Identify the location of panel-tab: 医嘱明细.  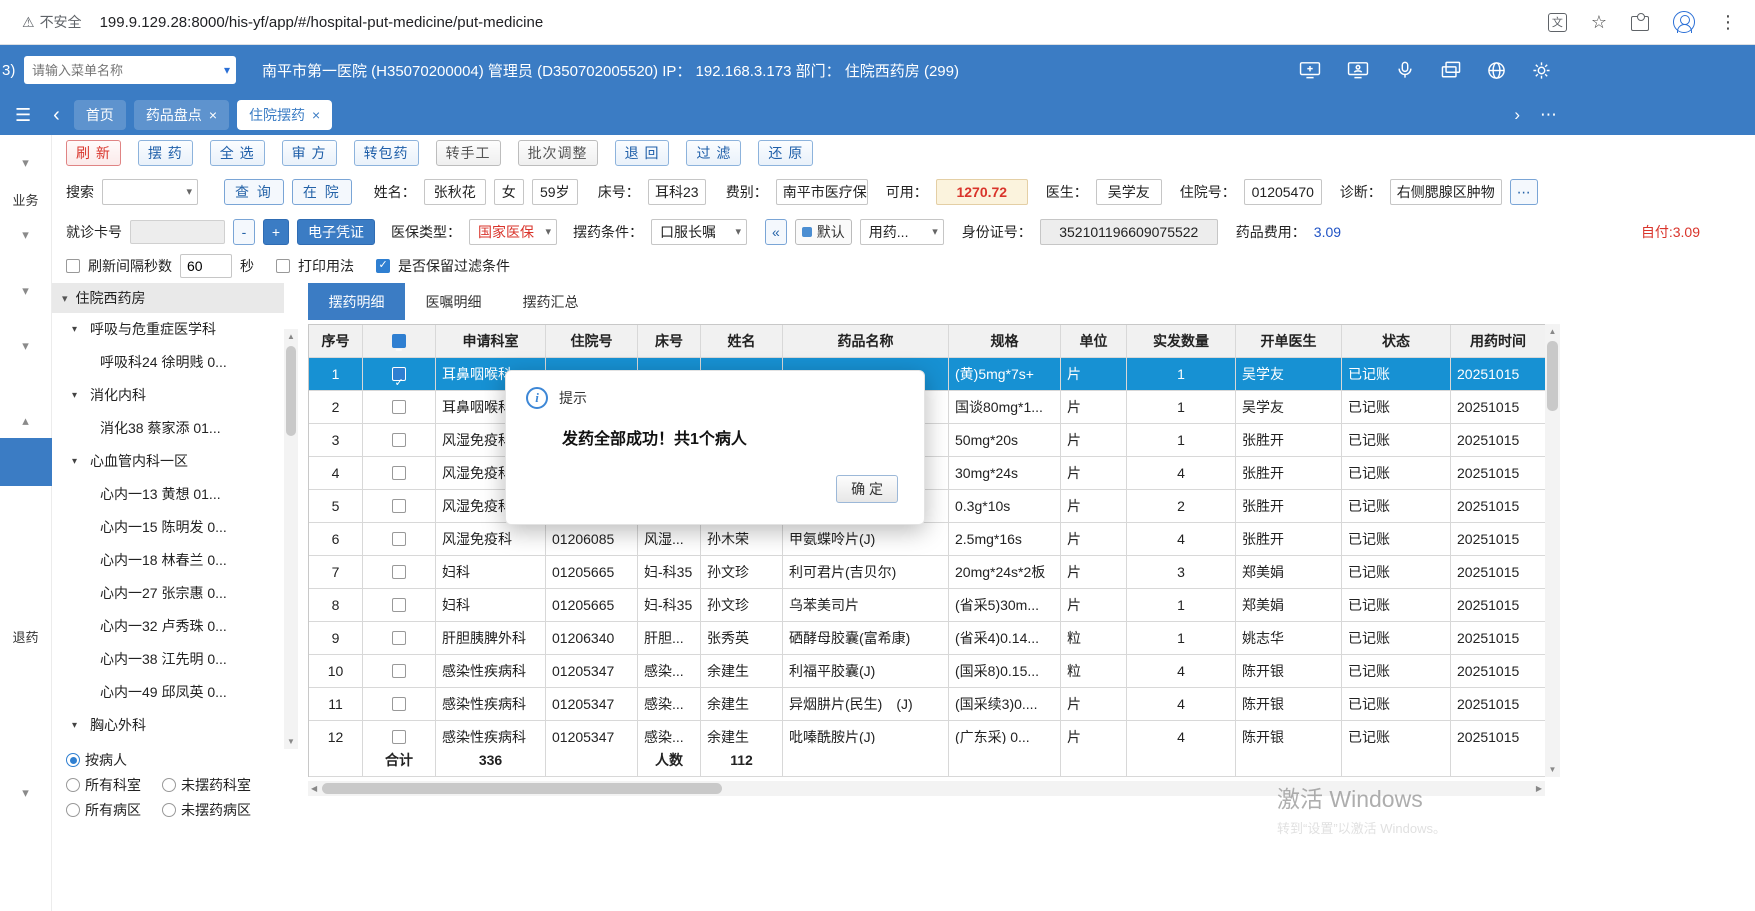
(453, 301).